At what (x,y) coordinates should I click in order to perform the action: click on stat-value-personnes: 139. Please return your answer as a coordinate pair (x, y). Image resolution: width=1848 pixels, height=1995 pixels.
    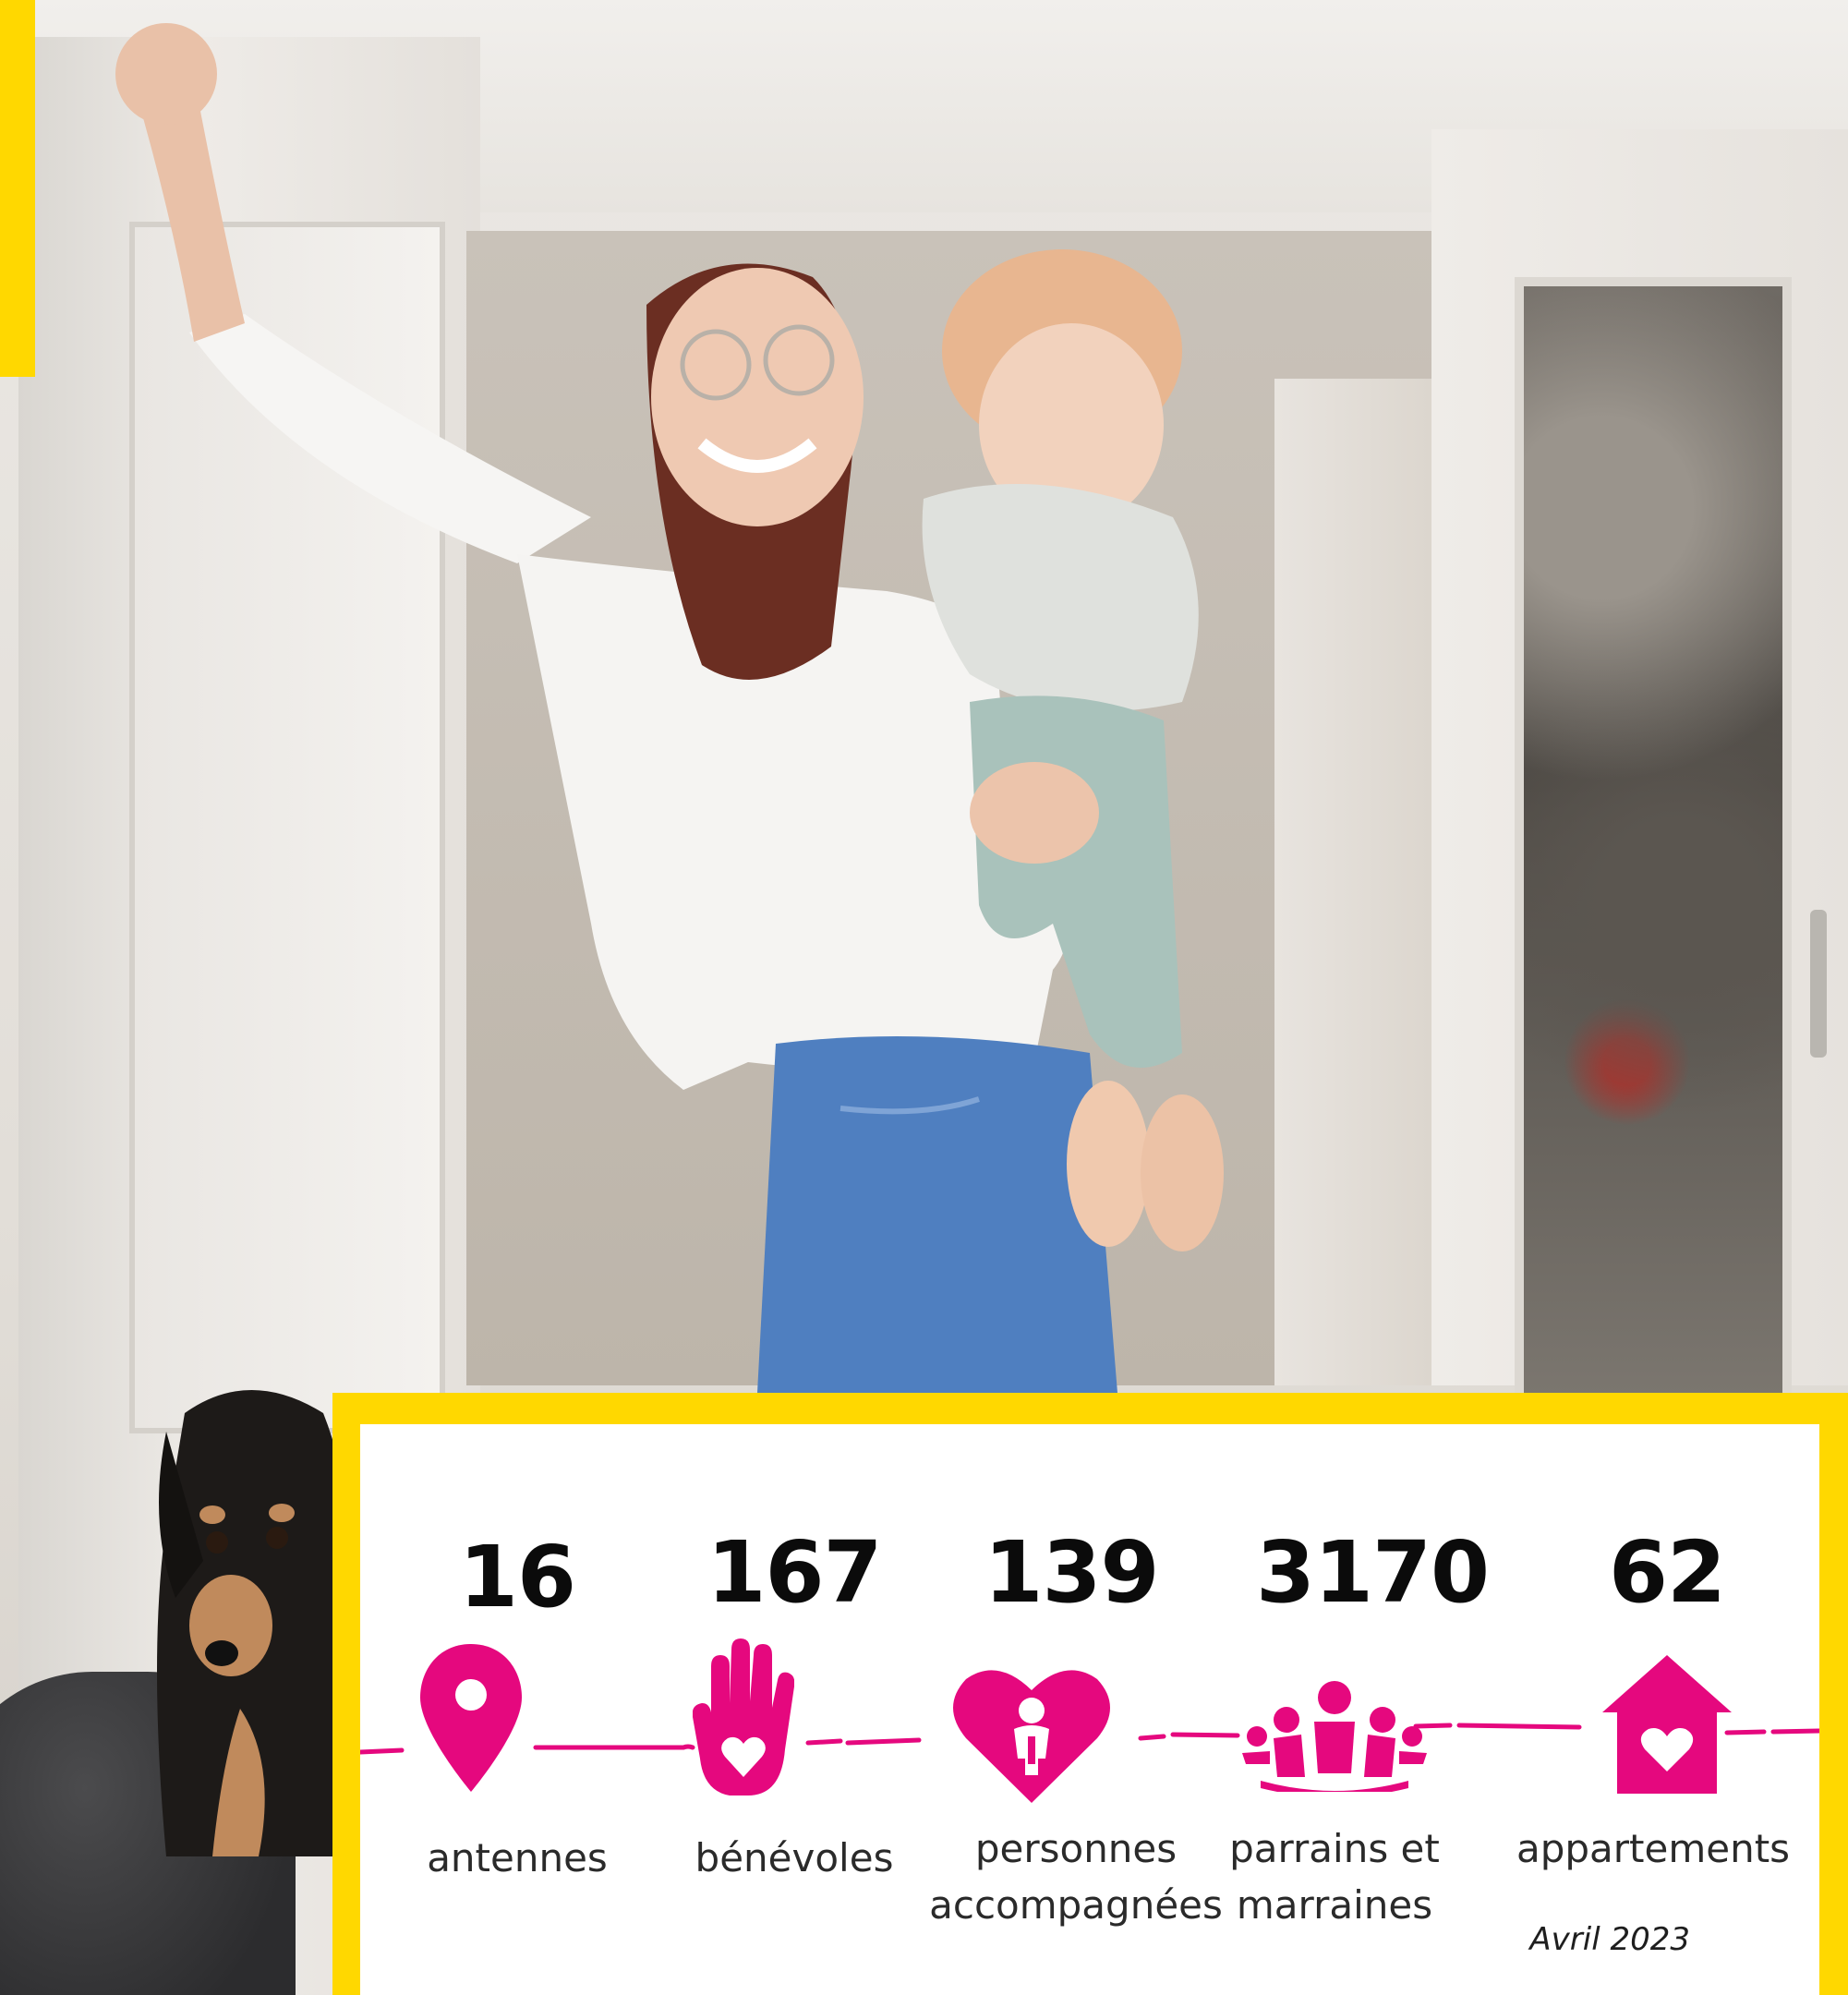
    Looking at the image, I should click on (1072, 1572).